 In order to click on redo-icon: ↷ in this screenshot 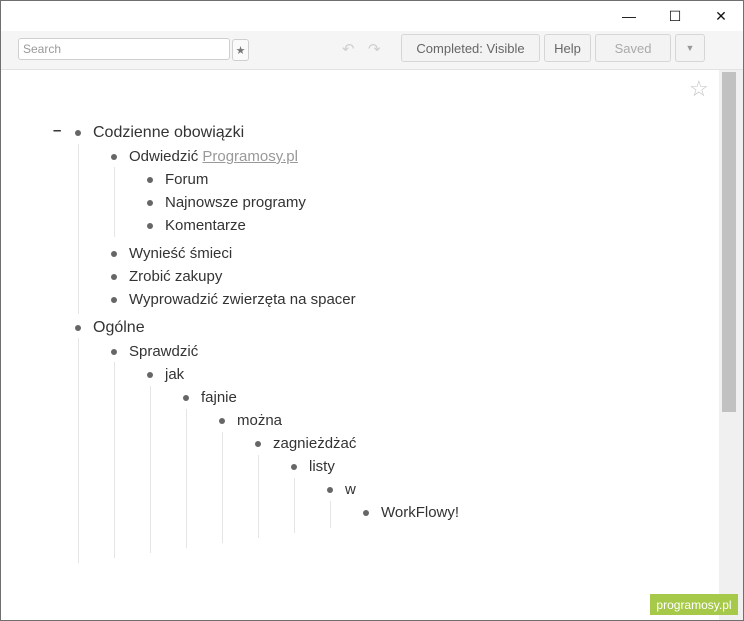, I will do `click(374, 49)`.